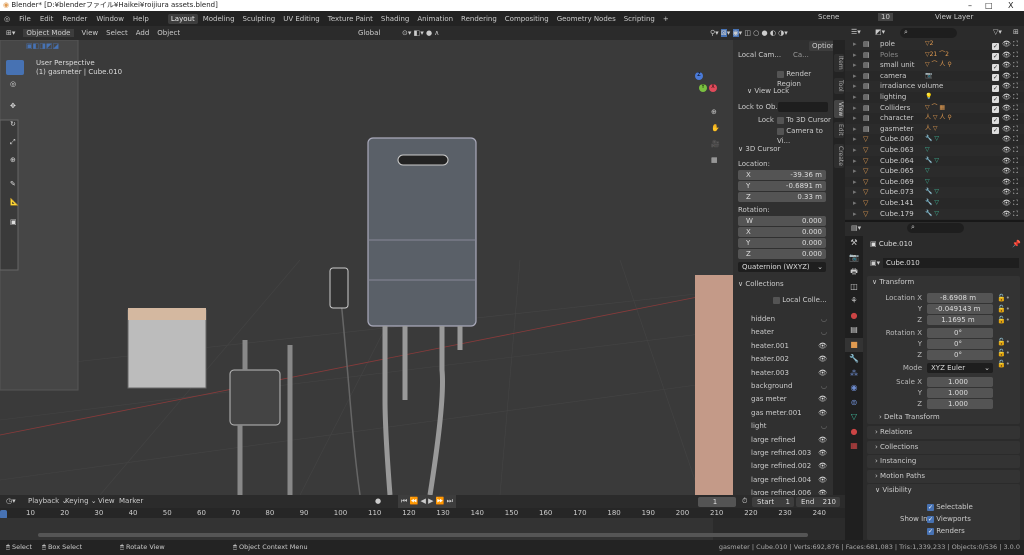 The height and width of the screenshot is (555, 1024). What do you see at coordinates (790, 453) in the screenshot?
I see `collection-visibility-item: large refined.003 👁` at bounding box center [790, 453].